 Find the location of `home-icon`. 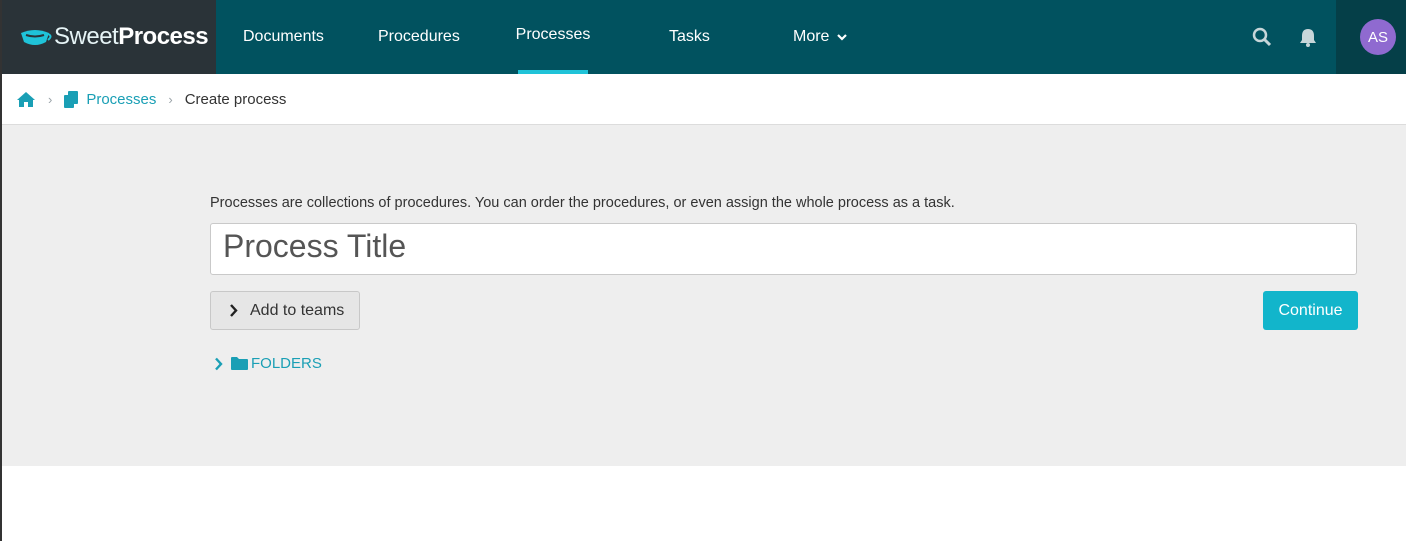

home-icon is located at coordinates (26, 99).